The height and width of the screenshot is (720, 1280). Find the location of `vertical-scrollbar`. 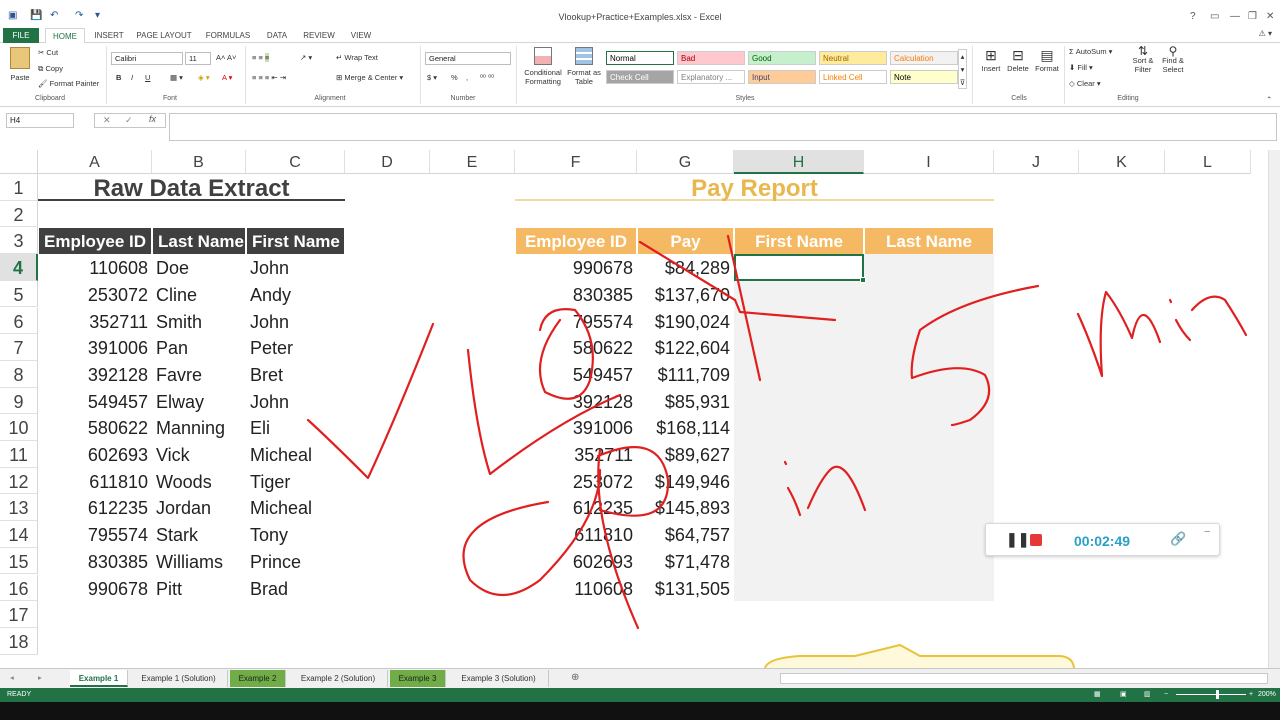

vertical-scrollbar is located at coordinates (1274, 409).